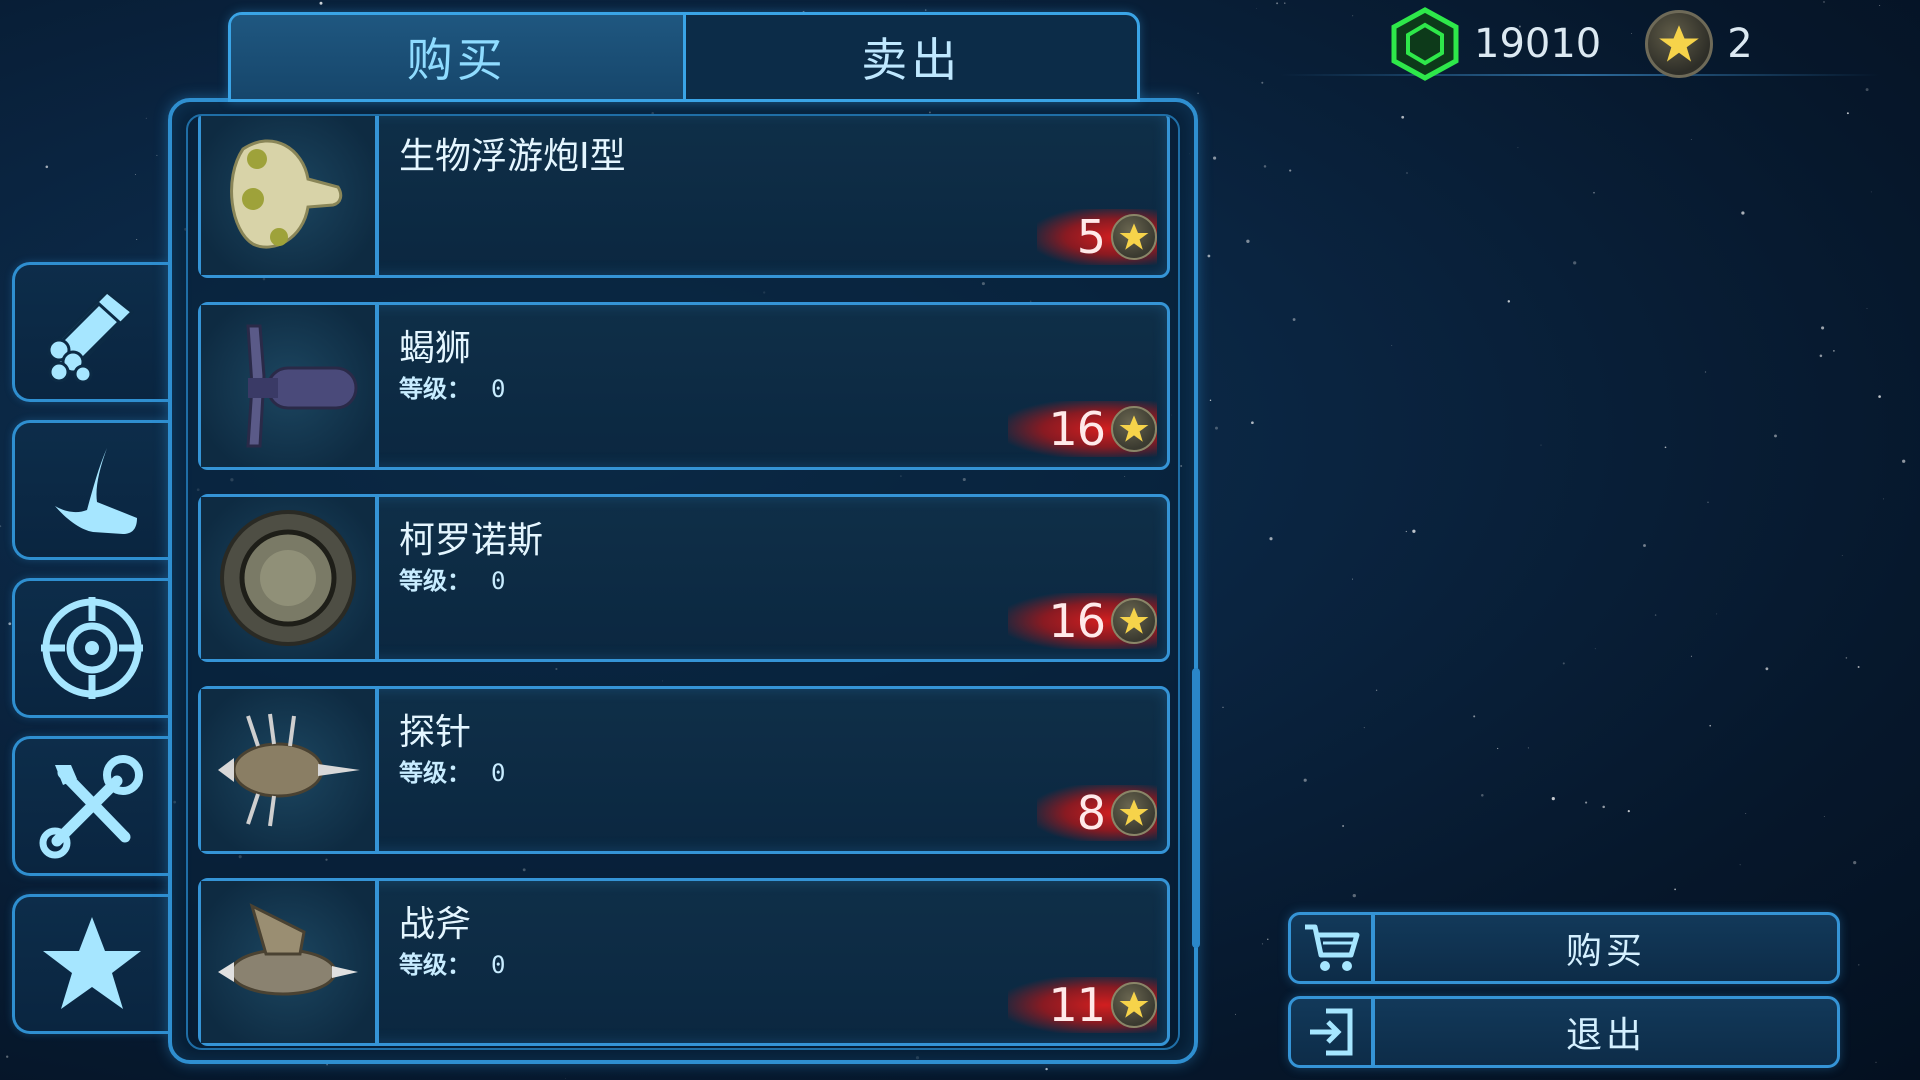 Image resolution: width=1920 pixels, height=1080 pixels. What do you see at coordinates (435, 732) in the screenshot?
I see `item-name: 探针` at bounding box center [435, 732].